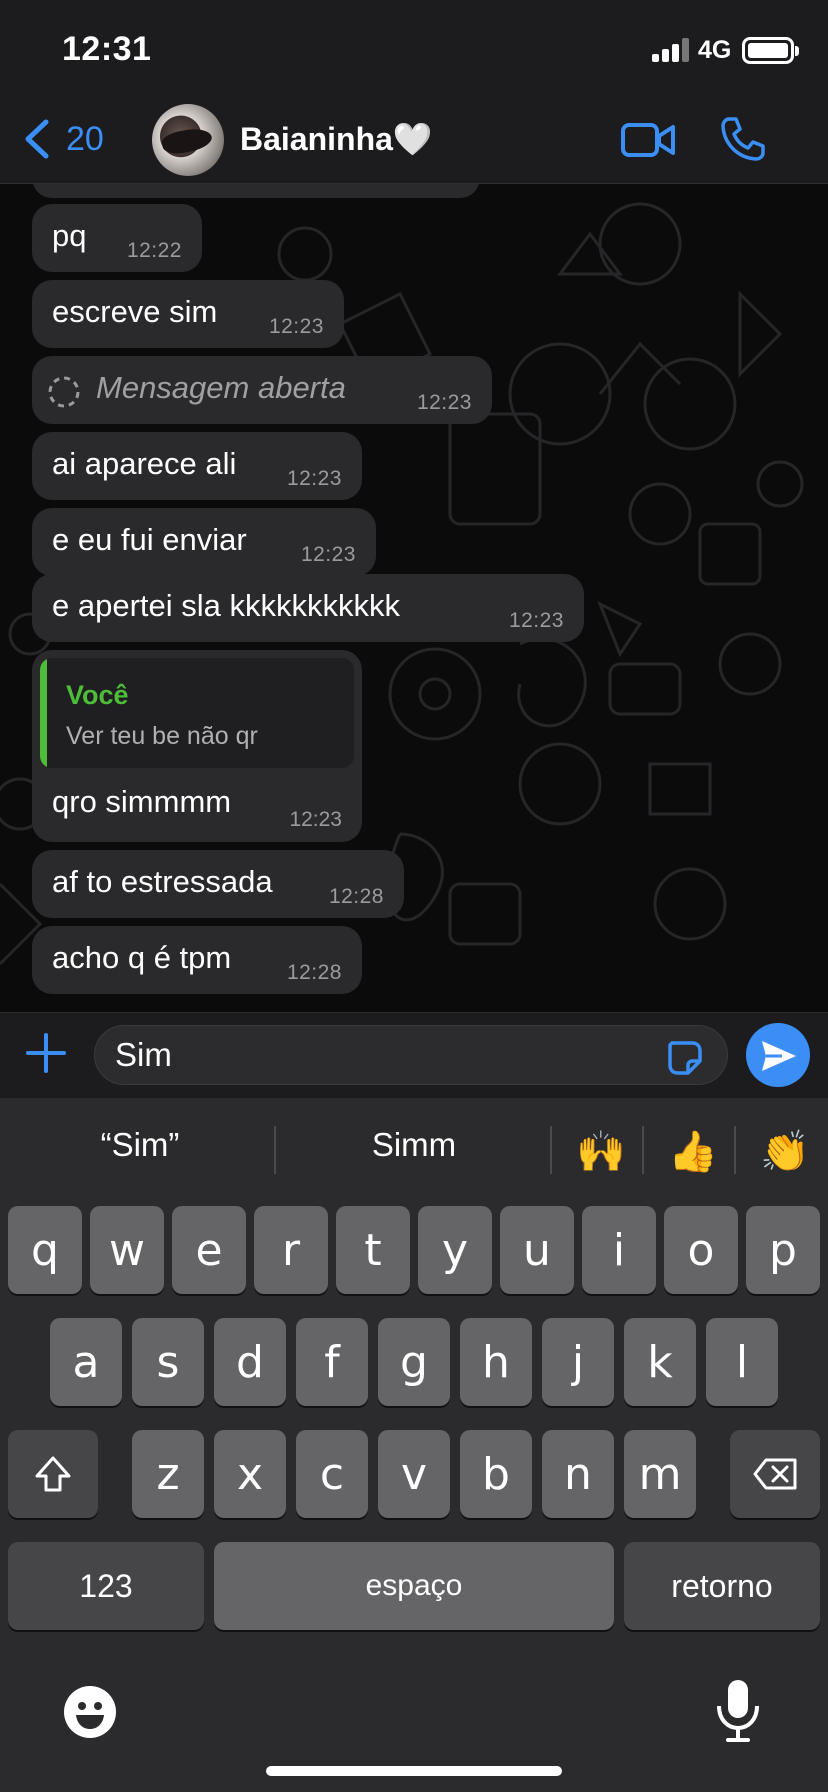 This screenshot has width=828, height=1792. What do you see at coordinates (142, 801) in the screenshot?
I see `message-text: qro simmmm` at bounding box center [142, 801].